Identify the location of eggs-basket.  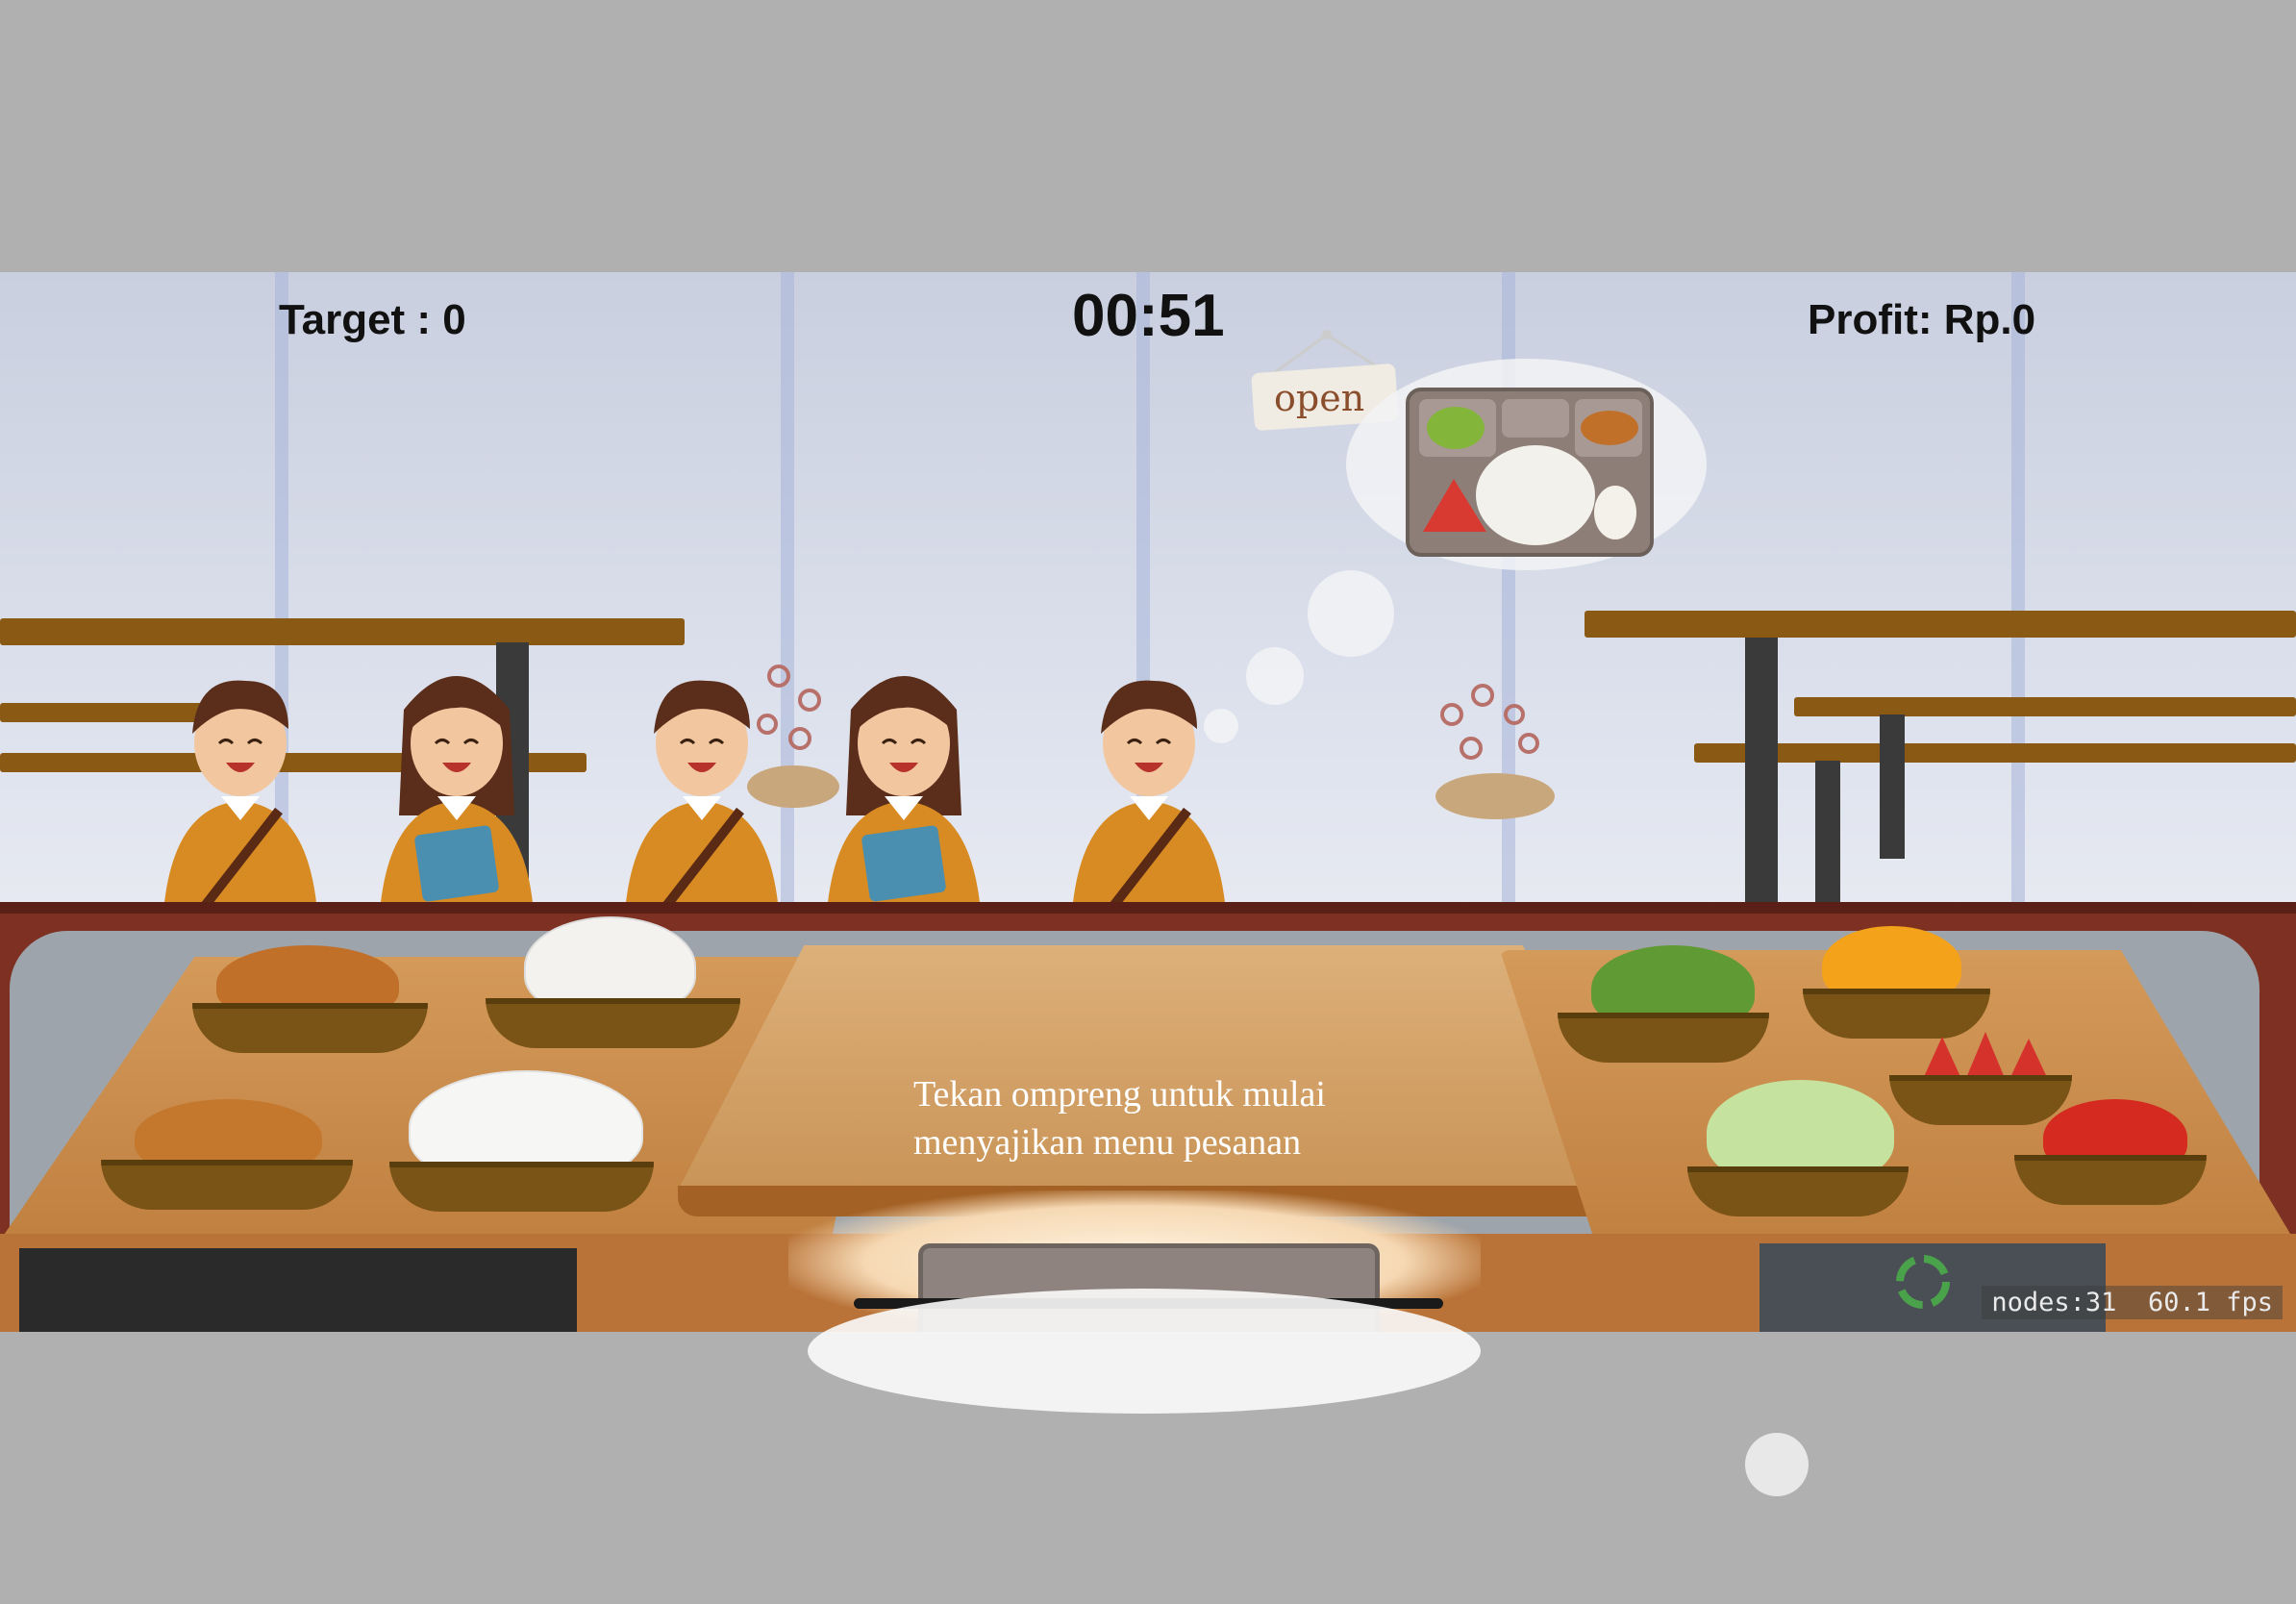
(613, 1023).